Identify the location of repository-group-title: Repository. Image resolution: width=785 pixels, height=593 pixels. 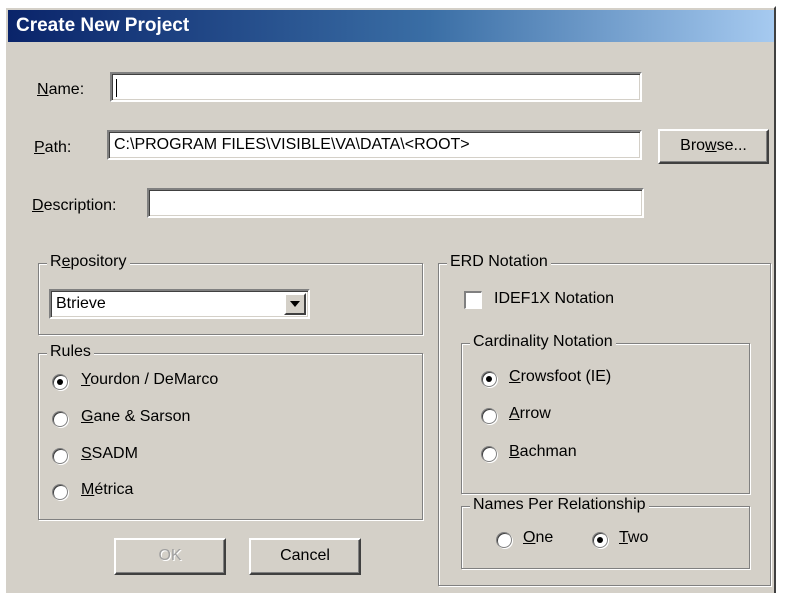
(88, 262).